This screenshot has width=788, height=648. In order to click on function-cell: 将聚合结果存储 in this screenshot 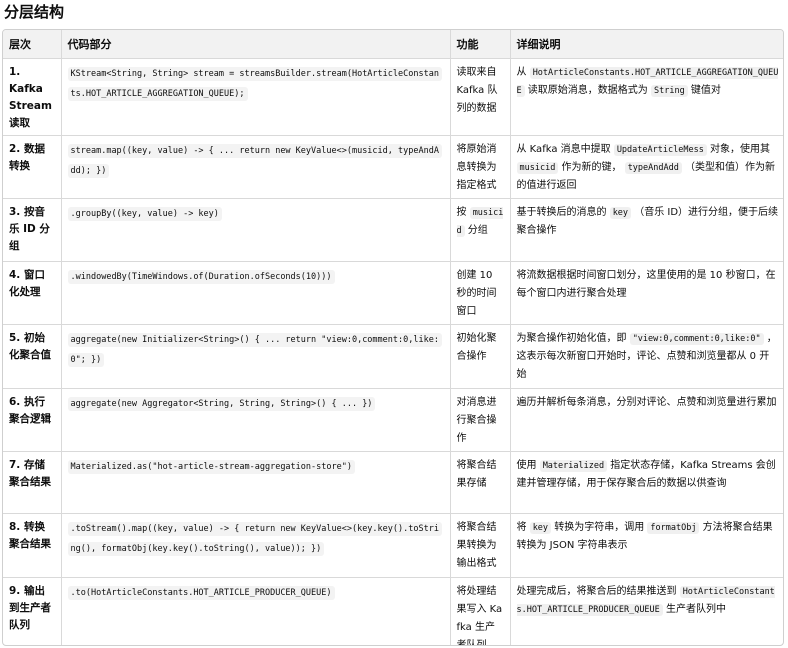, I will do `click(480, 482)`.